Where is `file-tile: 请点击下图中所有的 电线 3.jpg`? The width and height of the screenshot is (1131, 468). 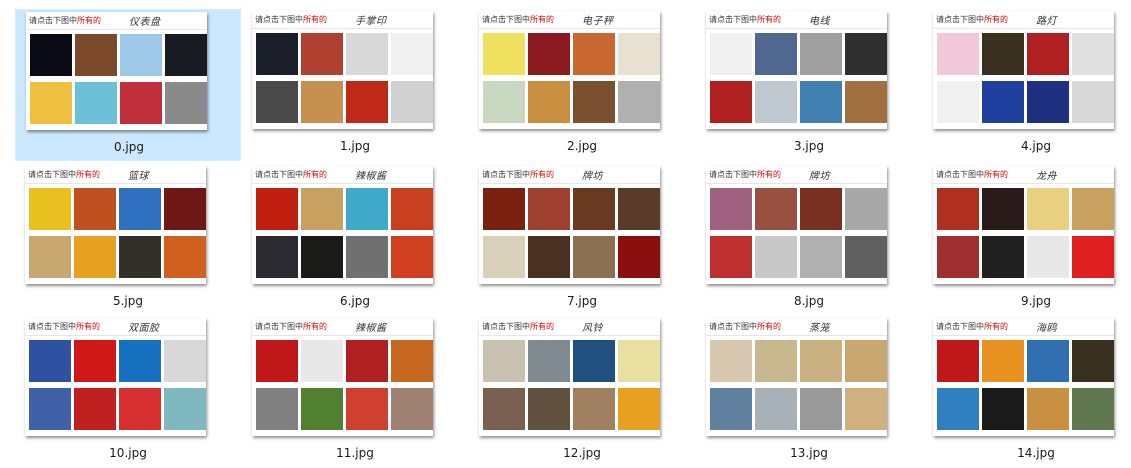
file-tile: 请点击下图中所有的 电线 3.jpg is located at coordinates (809, 85).